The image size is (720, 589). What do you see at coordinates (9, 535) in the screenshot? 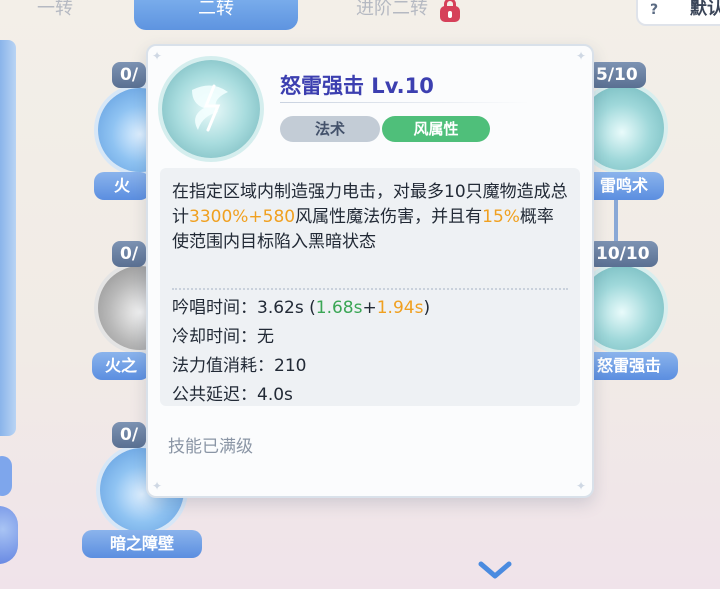
I see `side-action-button` at bounding box center [9, 535].